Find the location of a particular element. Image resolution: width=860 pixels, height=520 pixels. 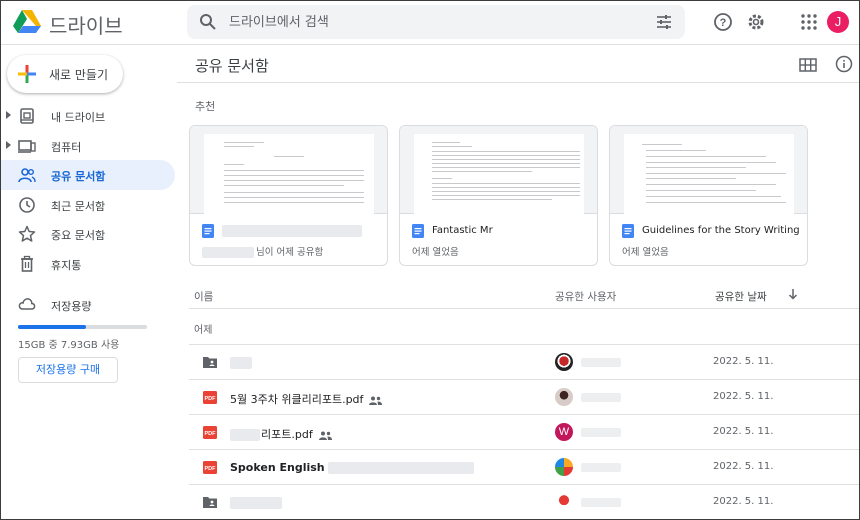

grid-view-icon is located at coordinates (808, 65).